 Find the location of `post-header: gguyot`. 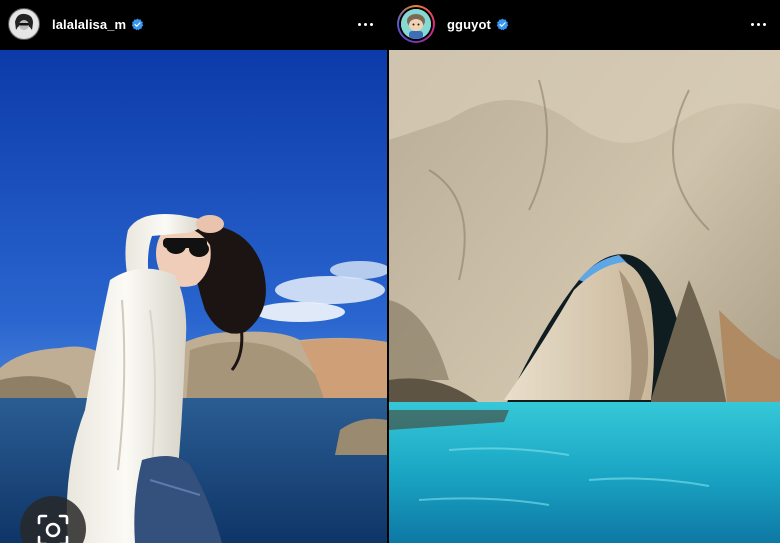

post-header: gguyot is located at coordinates (584, 24).